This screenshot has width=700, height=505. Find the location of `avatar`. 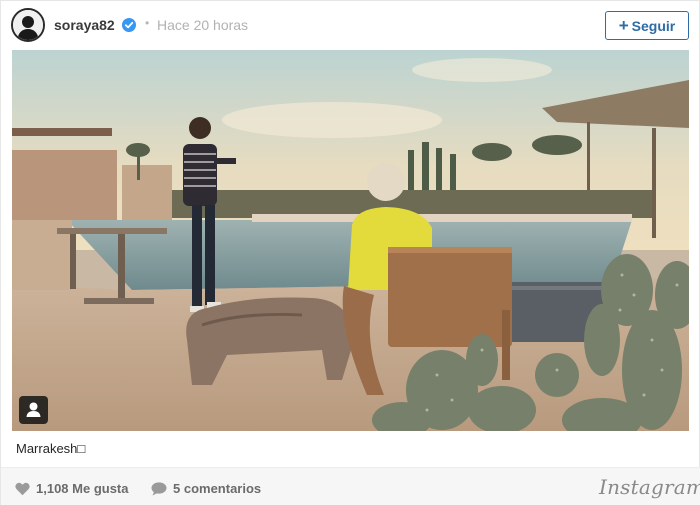

avatar is located at coordinates (28, 25).